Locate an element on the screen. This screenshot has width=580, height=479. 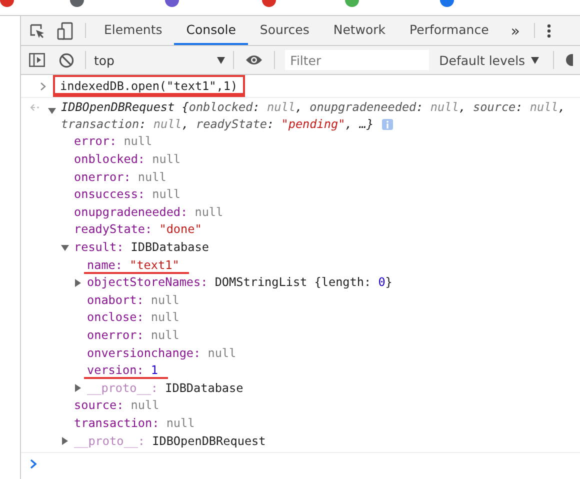
property-line: name: "text1" is located at coordinates (137, 265).